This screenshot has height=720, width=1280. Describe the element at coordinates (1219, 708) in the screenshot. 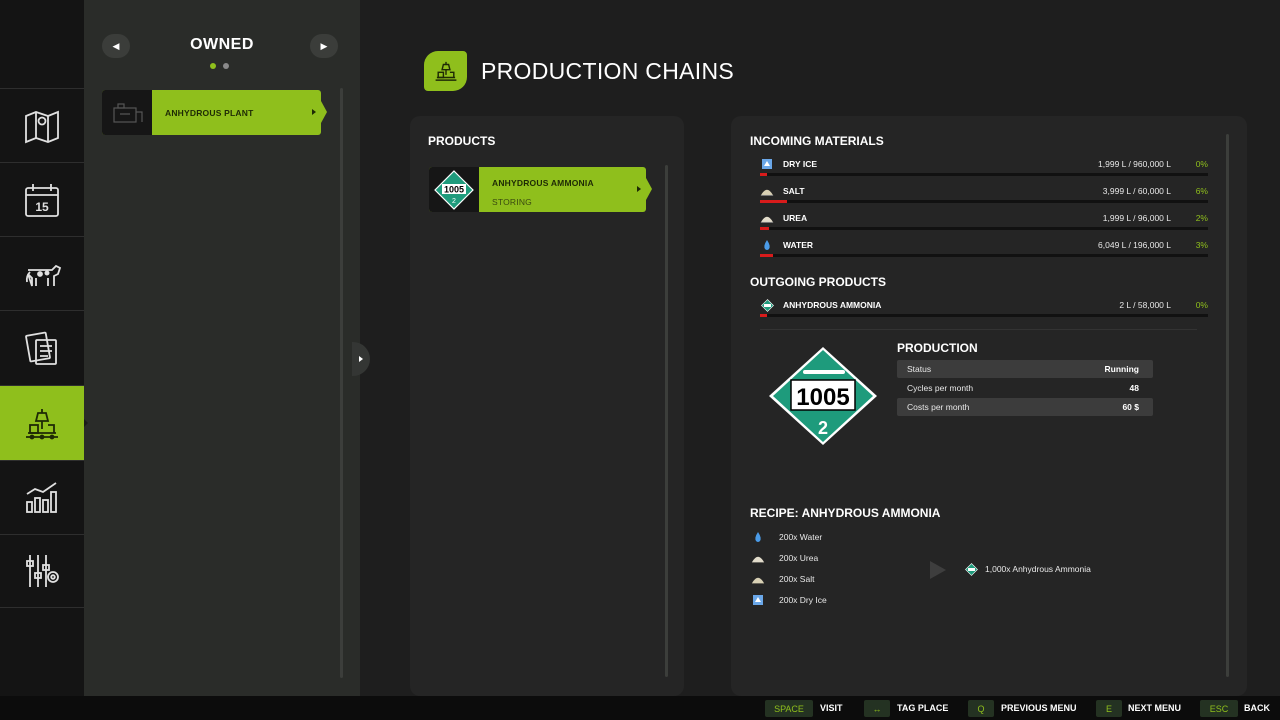

I see `esc-key-badge: ESC` at that location.